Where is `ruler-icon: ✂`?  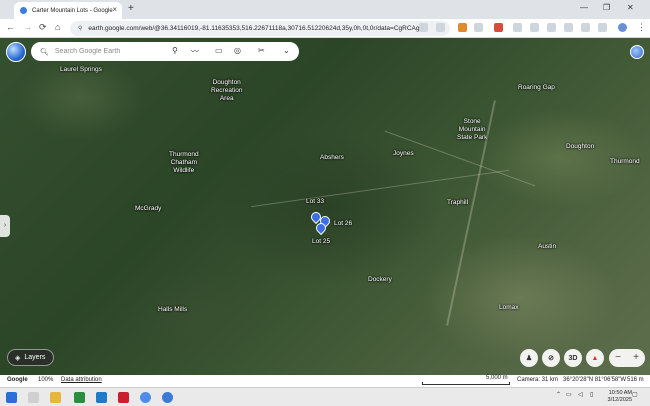
ruler-icon: ✂ is located at coordinates (261, 50).